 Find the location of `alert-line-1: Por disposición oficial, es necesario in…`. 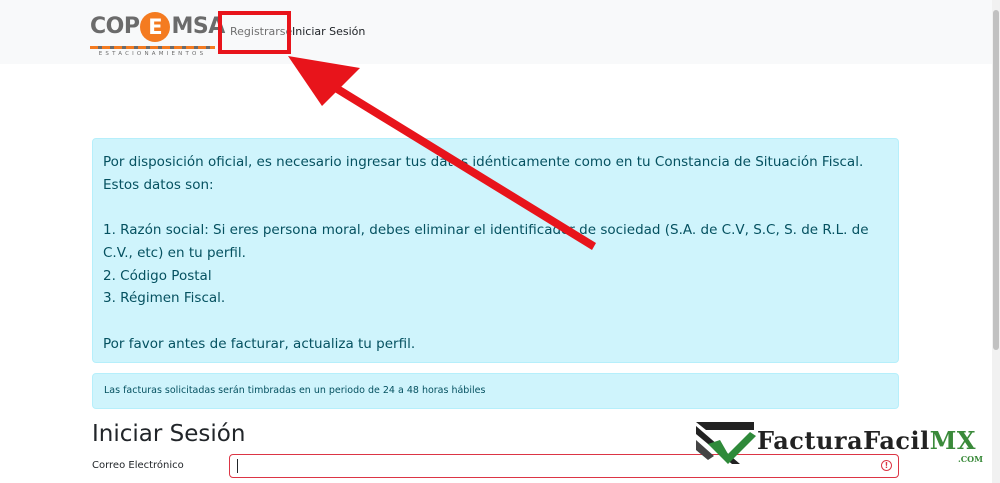

alert-line-1: Por disposición oficial, es necesario in… is located at coordinates (483, 162).